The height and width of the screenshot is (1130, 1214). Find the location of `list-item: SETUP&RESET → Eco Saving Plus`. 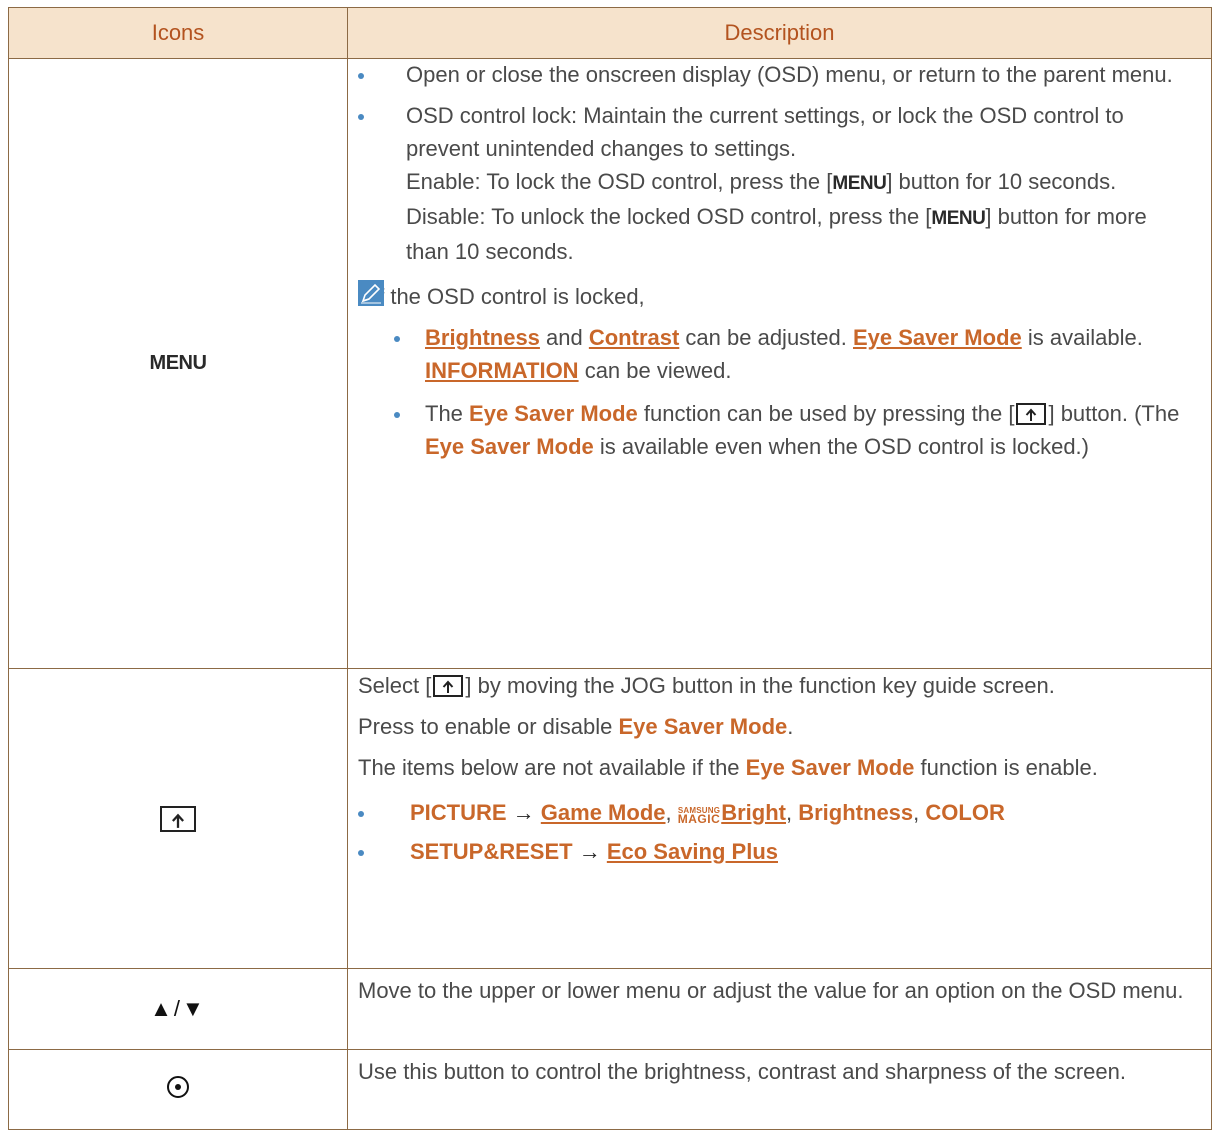

list-item: SETUP&RESET → Eco Saving Plus is located at coordinates (779, 851).